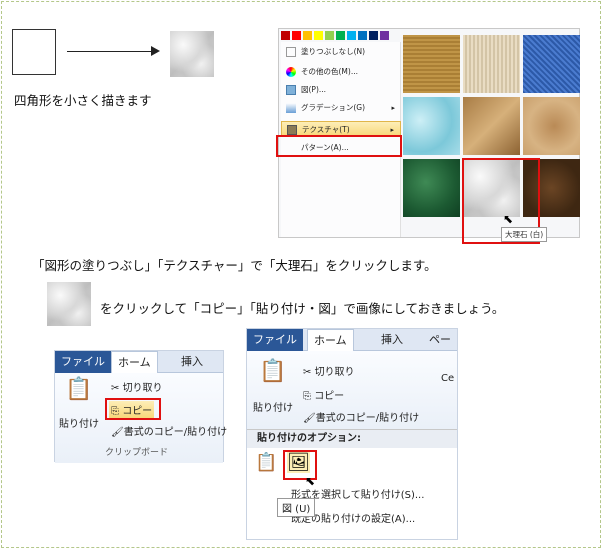 This screenshot has width=602, height=549. What do you see at coordinates (266, 462) in the screenshot?
I see `paste-keep-format-icon: 📋` at bounding box center [266, 462].